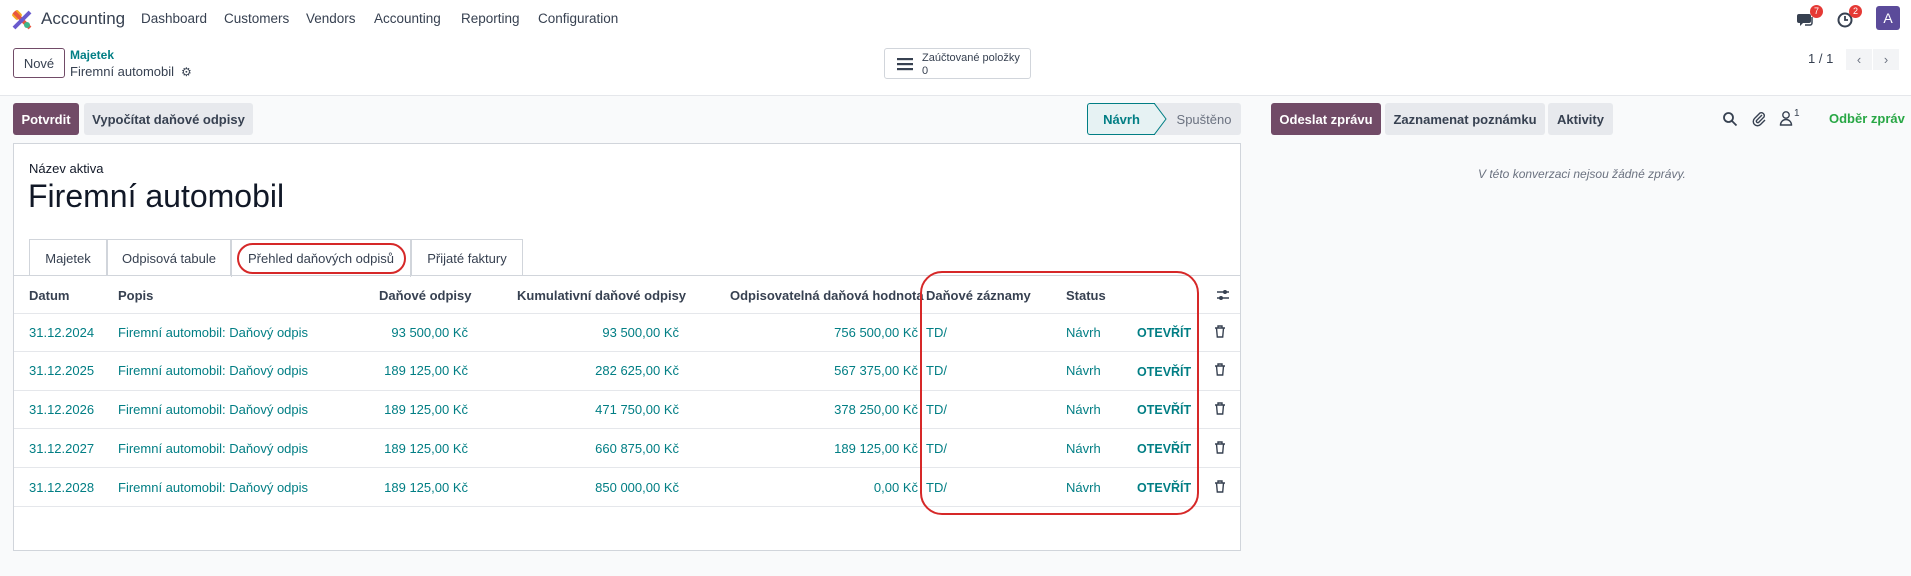  What do you see at coordinates (61, 332) in the screenshot?
I see `cell-date: 31.12.2024` at bounding box center [61, 332].